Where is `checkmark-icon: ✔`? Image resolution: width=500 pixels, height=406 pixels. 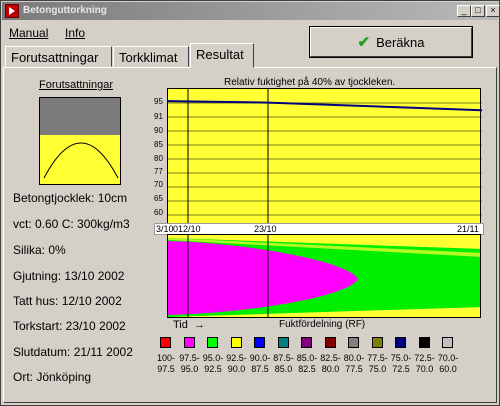
checkmark-icon: ✔ is located at coordinates (364, 42).